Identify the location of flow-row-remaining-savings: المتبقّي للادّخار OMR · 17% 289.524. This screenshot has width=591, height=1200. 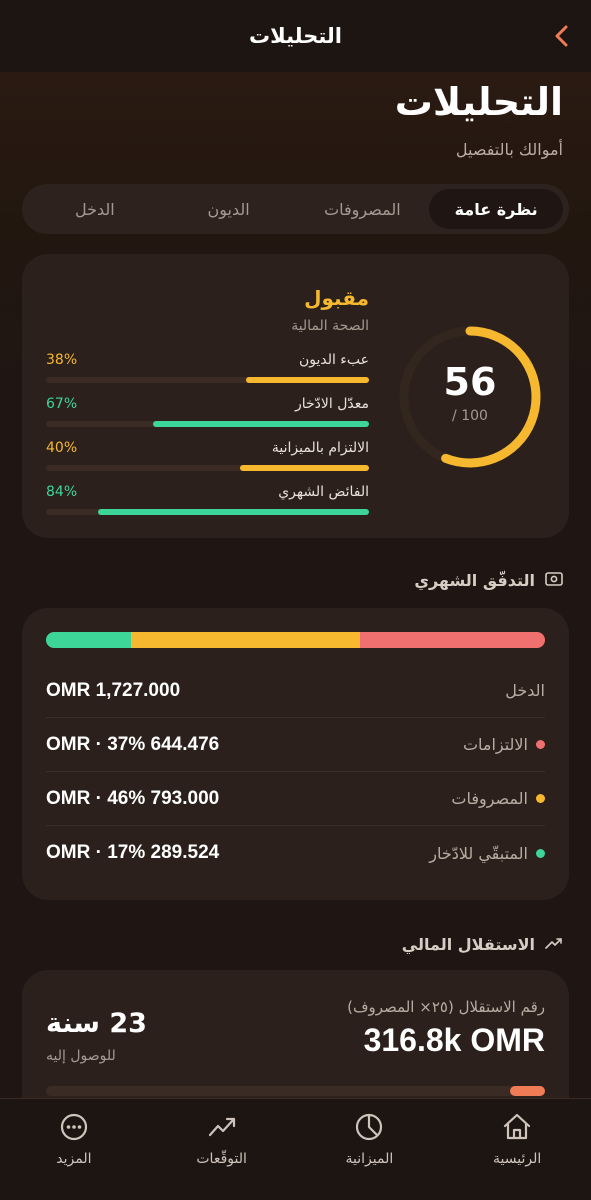
(295, 853).